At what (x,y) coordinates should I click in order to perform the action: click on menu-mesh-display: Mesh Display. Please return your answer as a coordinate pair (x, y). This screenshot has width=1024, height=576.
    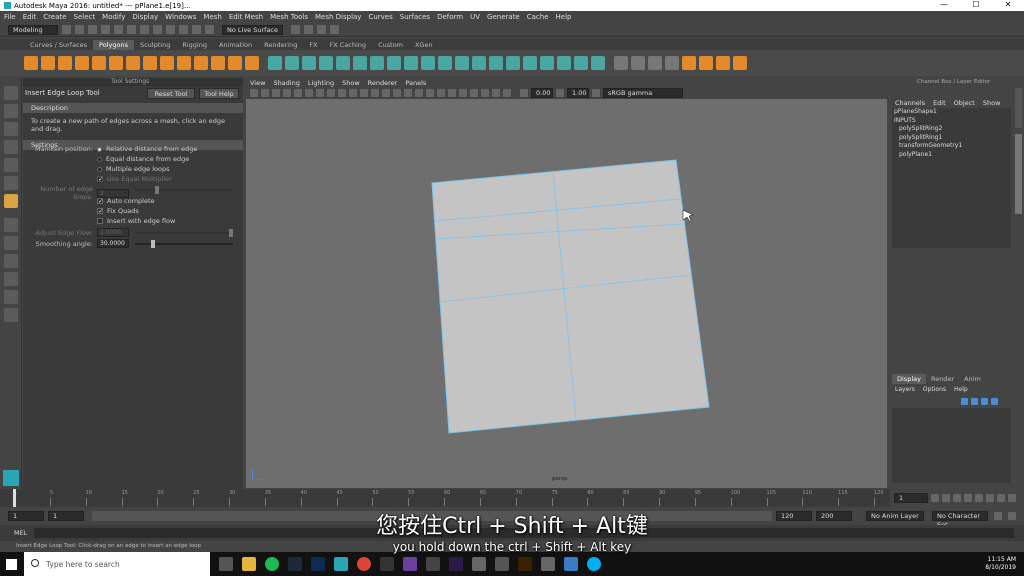
    Looking at the image, I should click on (338, 17).